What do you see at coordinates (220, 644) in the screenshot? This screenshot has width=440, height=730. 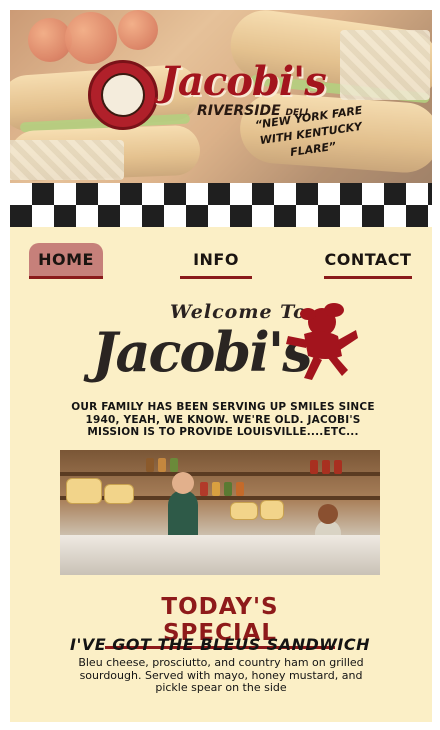 I see `special-name: I'VE GOT THE BLEUS SANDWICH` at bounding box center [220, 644].